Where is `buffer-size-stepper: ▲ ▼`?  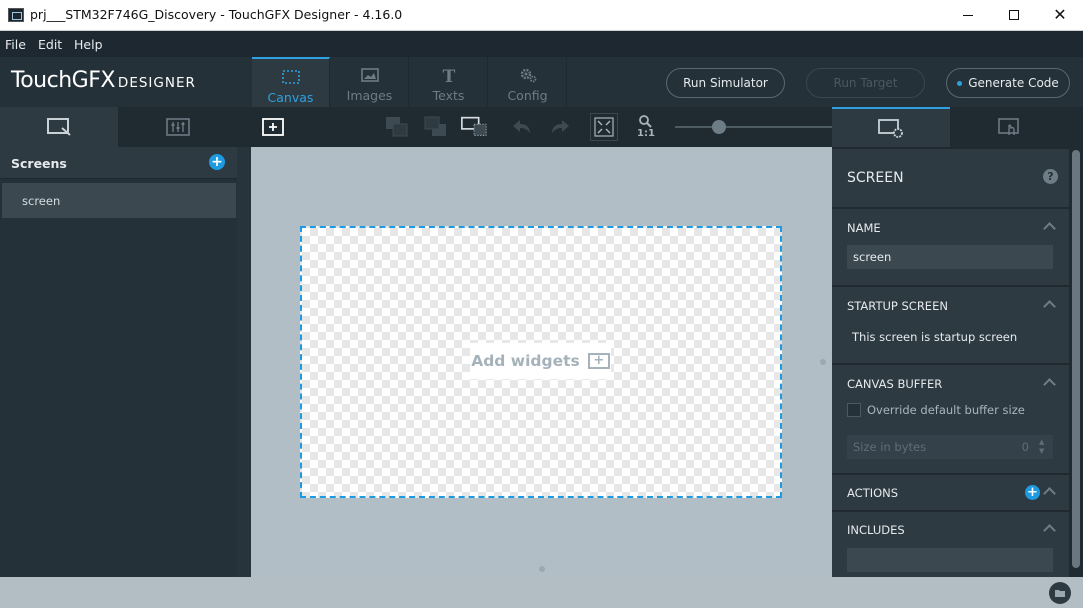 buffer-size-stepper: ▲ ▼ is located at coordinates (1043, 447).